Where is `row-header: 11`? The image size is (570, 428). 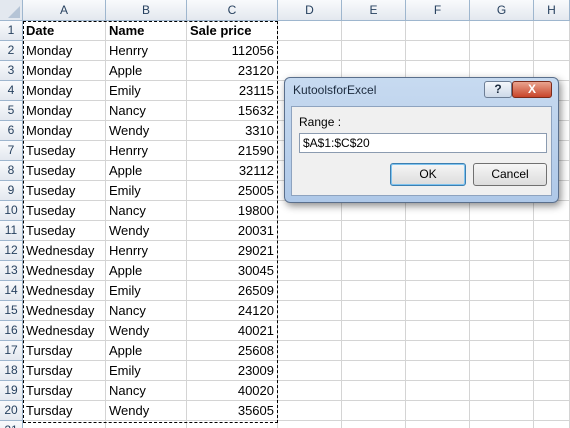 row-header: 11 is located at coordinates (11, 231).